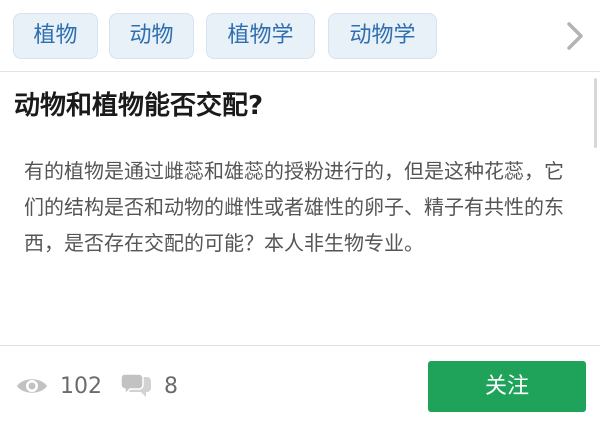 Image resolution: width=600 pixels, height=426 pixels. Describe the element at coordinates (151, 36) in the screenshot. I see `tag-chip: 动物` at that location.